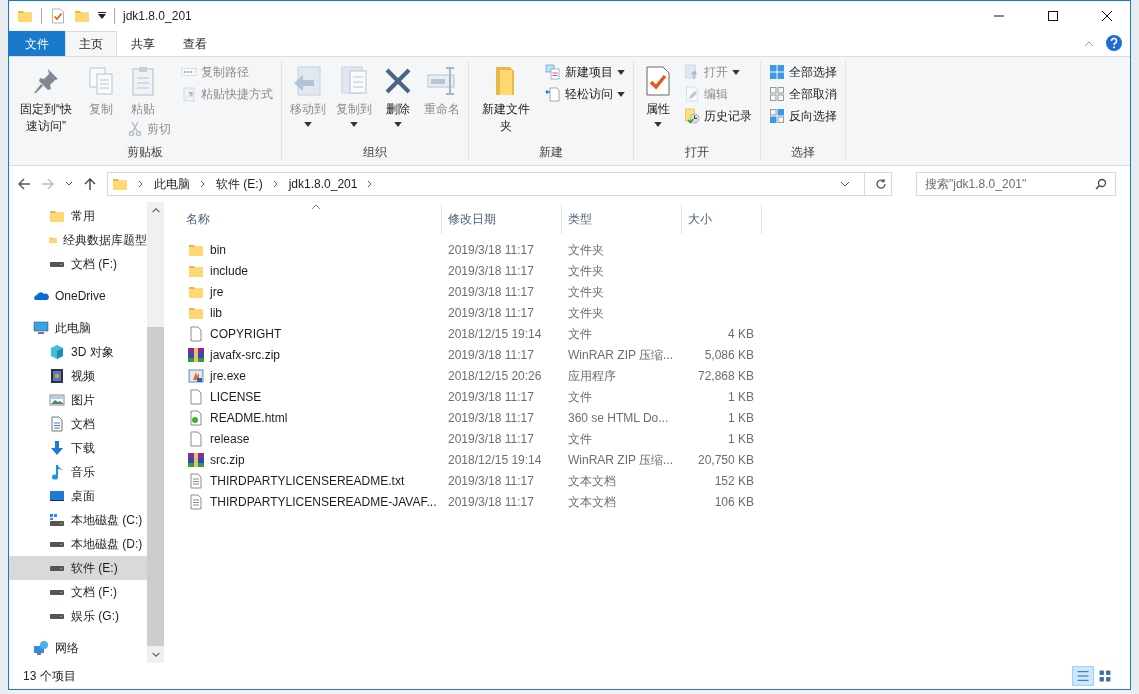 The height and width of the screenshot is (694, 1139). What do you see at coordinates (354, 81) in the screenshot?
I see `copy-to-icon` at bounding box center [354, 81].